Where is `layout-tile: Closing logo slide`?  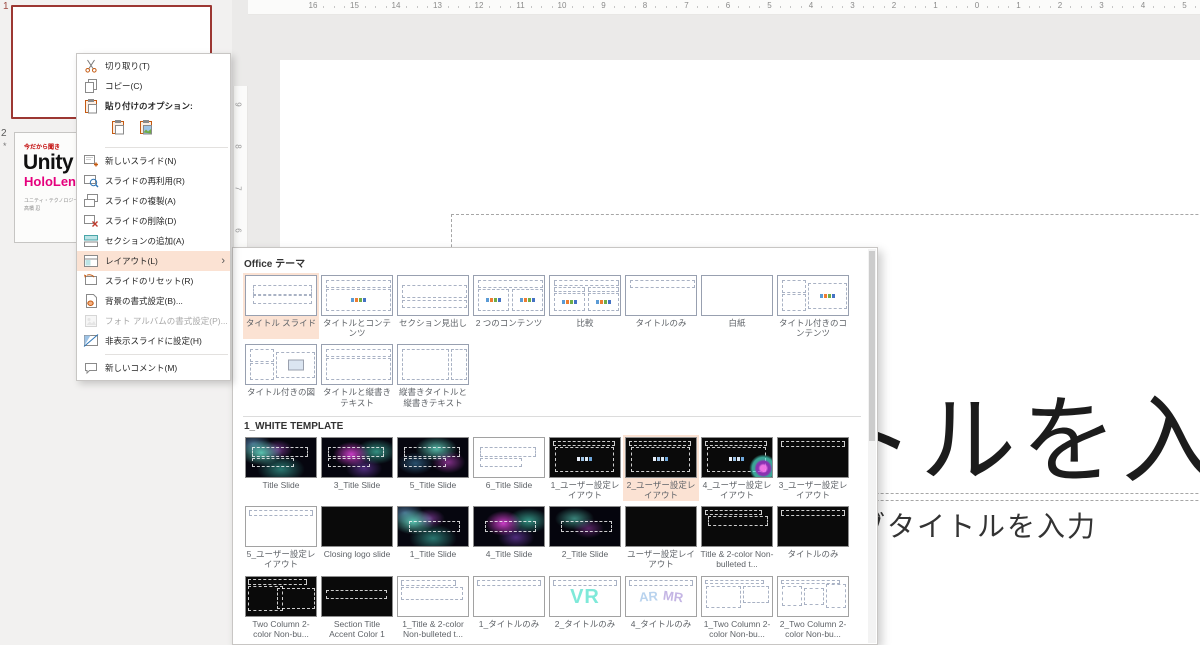 layout-tile: Closing logo slide is located at coordinates (357, 537).